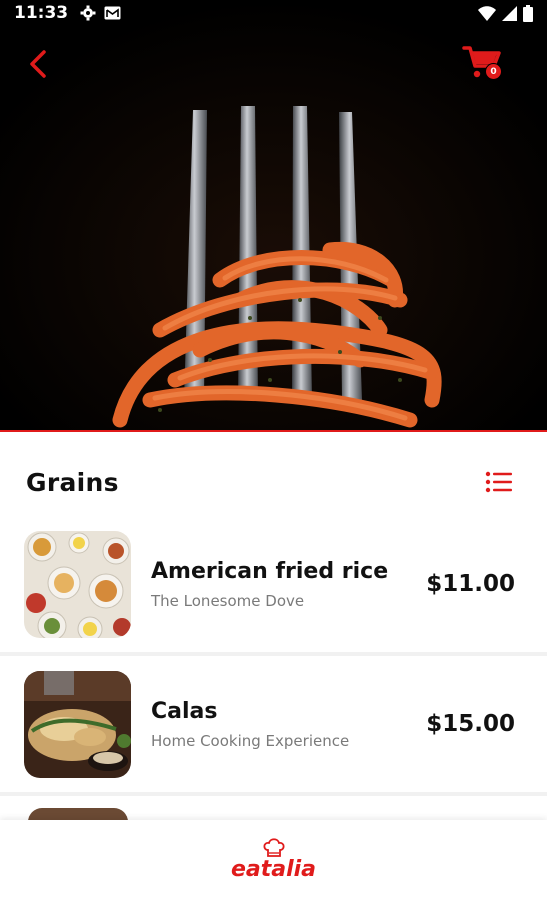 Image resolution: width=547 pixels, height=900 pixels. What do you see at coordinates (470, 724) in the screenshot?
I see `item-price: $15.00` at bounding box center [470, 724].